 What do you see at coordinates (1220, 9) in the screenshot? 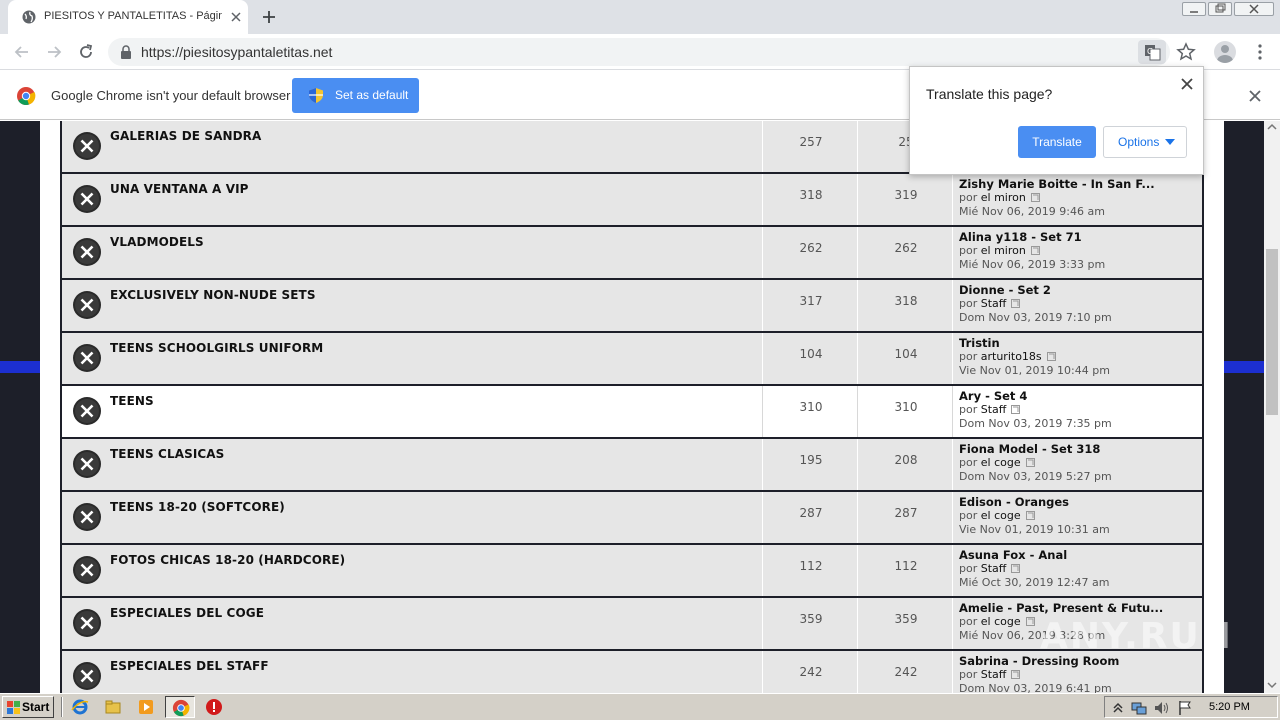
I see `restore-button` at bounding box center [1220, 9].